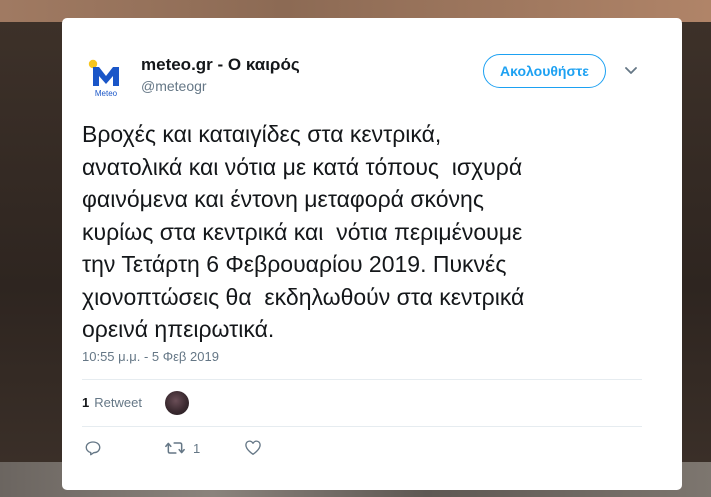  I want to click on heart-icon, so click(253, 447).